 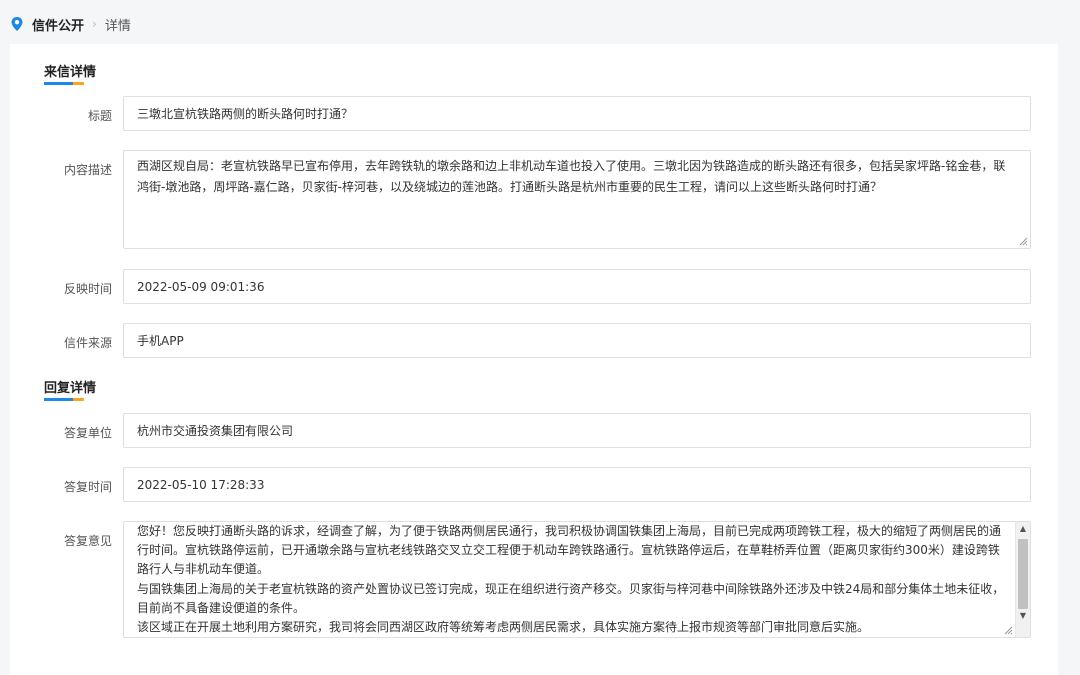 I want to click on source-field: 手机APP, so click(x=577, y=340).